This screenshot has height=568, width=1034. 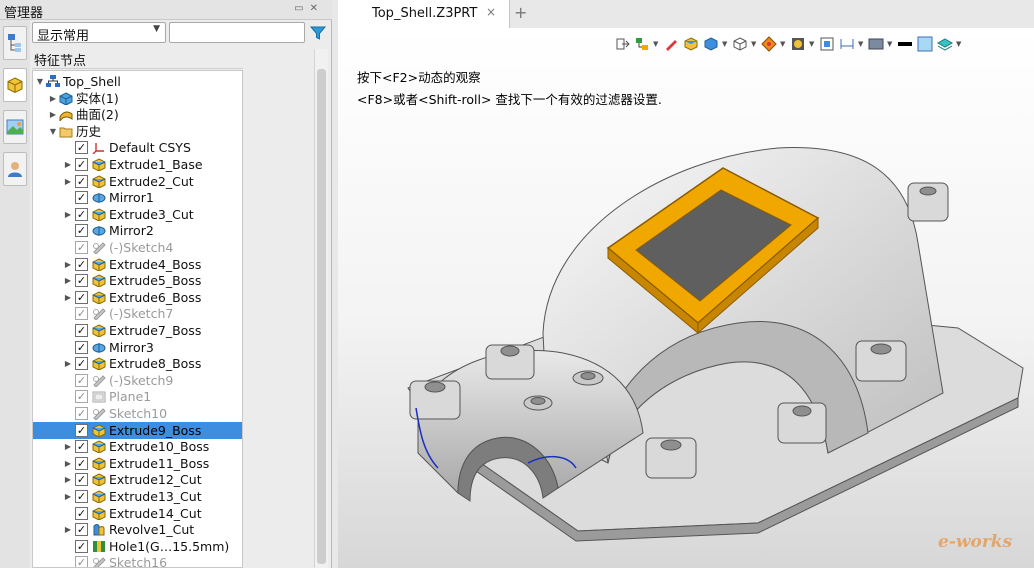 I want to click on tree-item: ▶ ✓ Extrude5_Boss, so click(x=137, y=280).